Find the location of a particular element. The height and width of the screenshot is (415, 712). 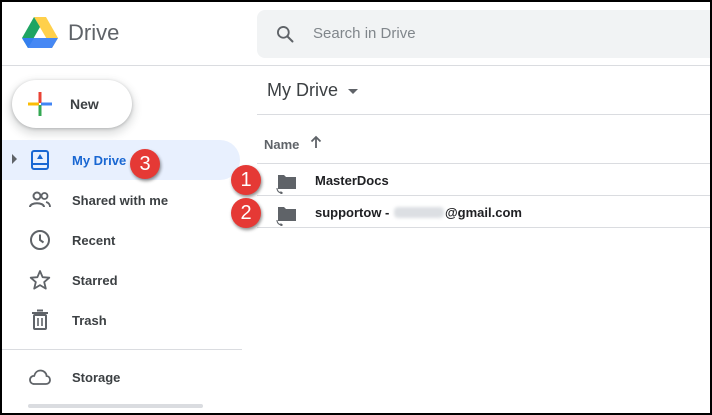

sidebar-item-my-drive: My Drive is located at coordinates (121, 160).